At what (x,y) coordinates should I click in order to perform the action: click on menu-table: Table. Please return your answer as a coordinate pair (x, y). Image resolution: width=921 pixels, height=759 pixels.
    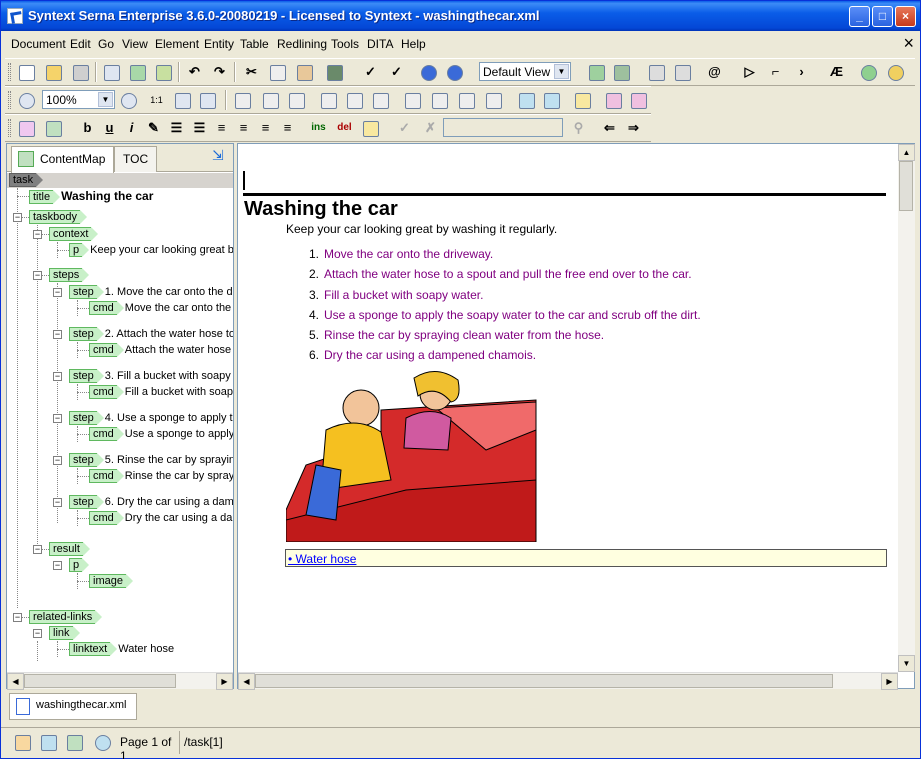
    Looking at the image, I should click on (254, 44).